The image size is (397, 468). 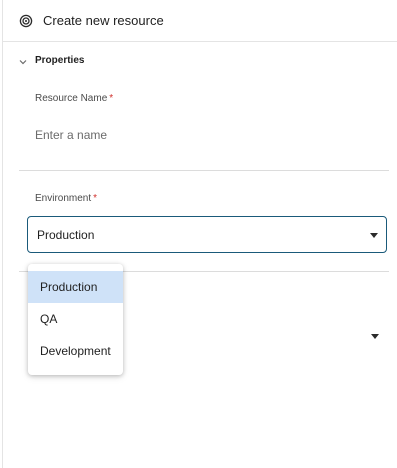 What do you see at coordinates (59, 60) in the screenshot?
I see `section-title-properties: Properties` at bounding box center [59, 60].